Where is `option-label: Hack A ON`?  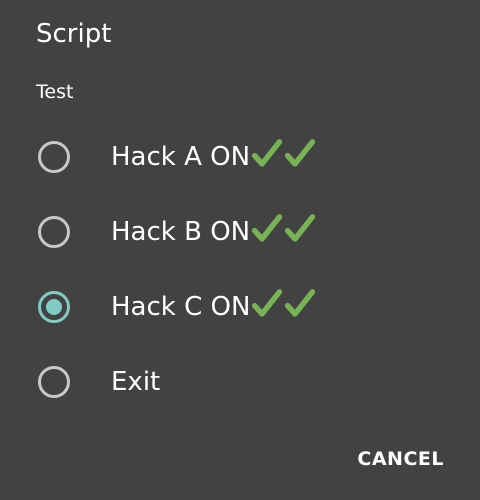 option-label: Hack A ON is located at coordinates (181, 156).